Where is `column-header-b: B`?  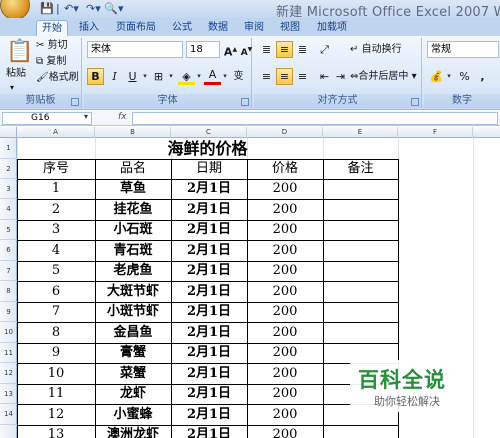 column-header-b: B is located at coordinates (133, 132).